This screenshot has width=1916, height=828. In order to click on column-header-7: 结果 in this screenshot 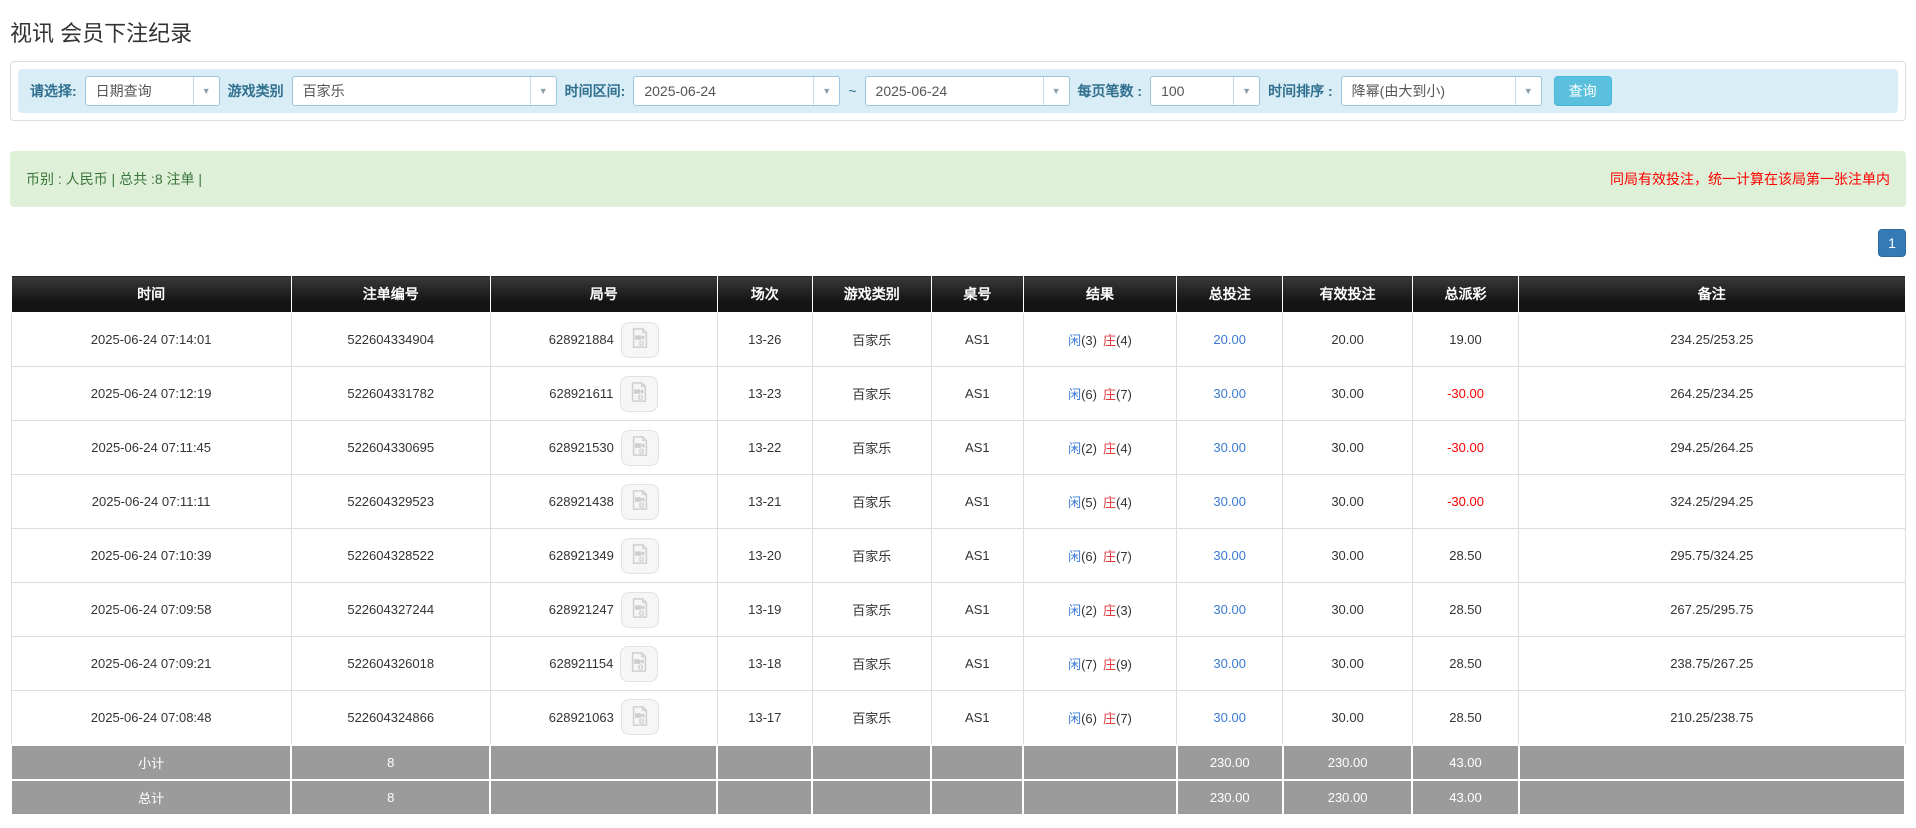, I will do `click(1100, 294)`.